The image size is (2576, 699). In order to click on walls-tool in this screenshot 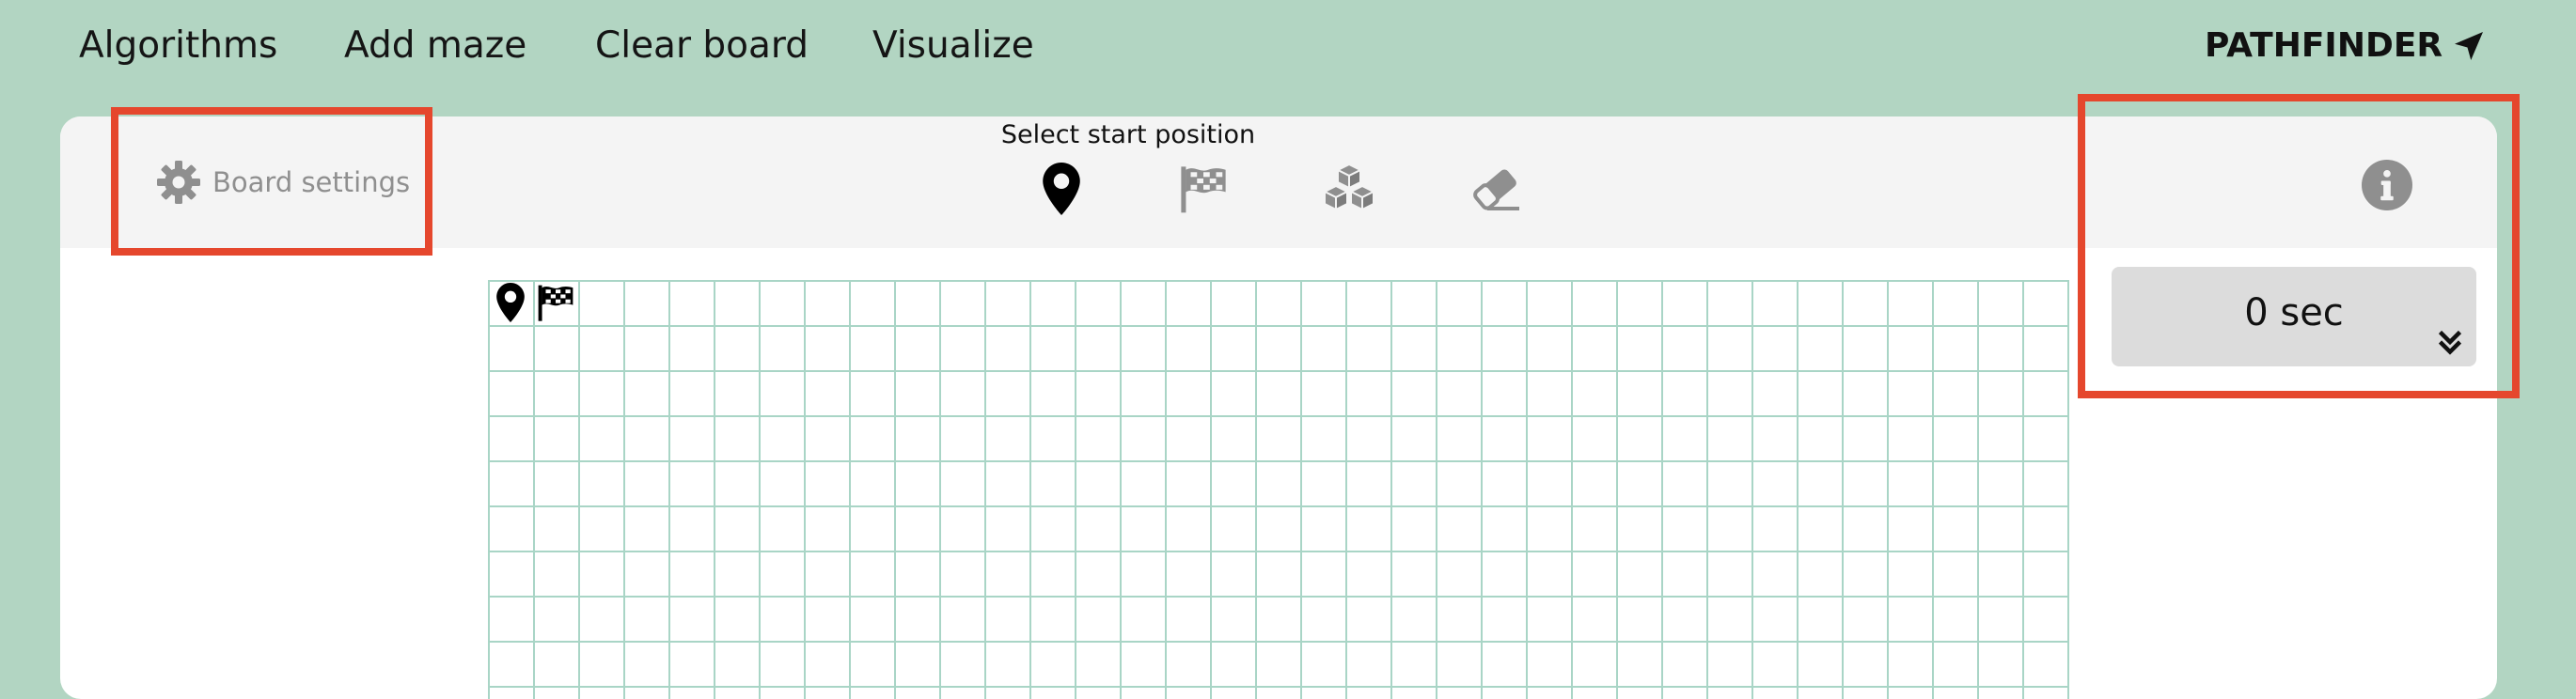, I will do `click(1349, 189)`.